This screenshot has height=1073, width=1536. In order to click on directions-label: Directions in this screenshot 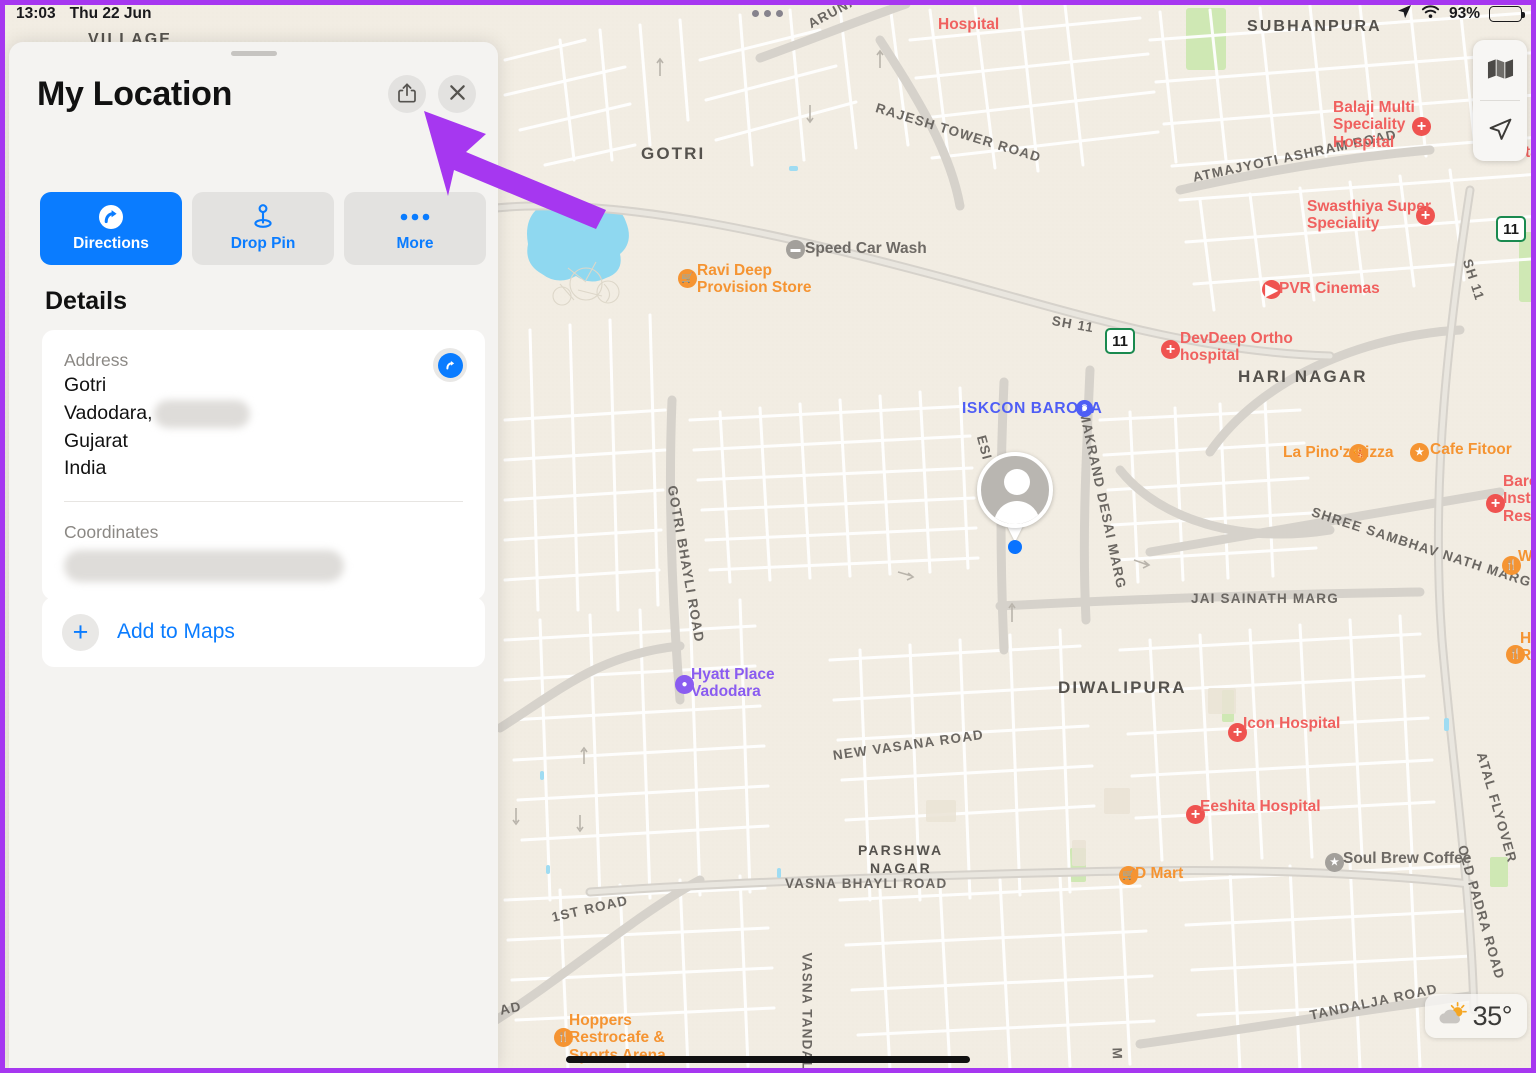, I will do `click(111, 243)`.